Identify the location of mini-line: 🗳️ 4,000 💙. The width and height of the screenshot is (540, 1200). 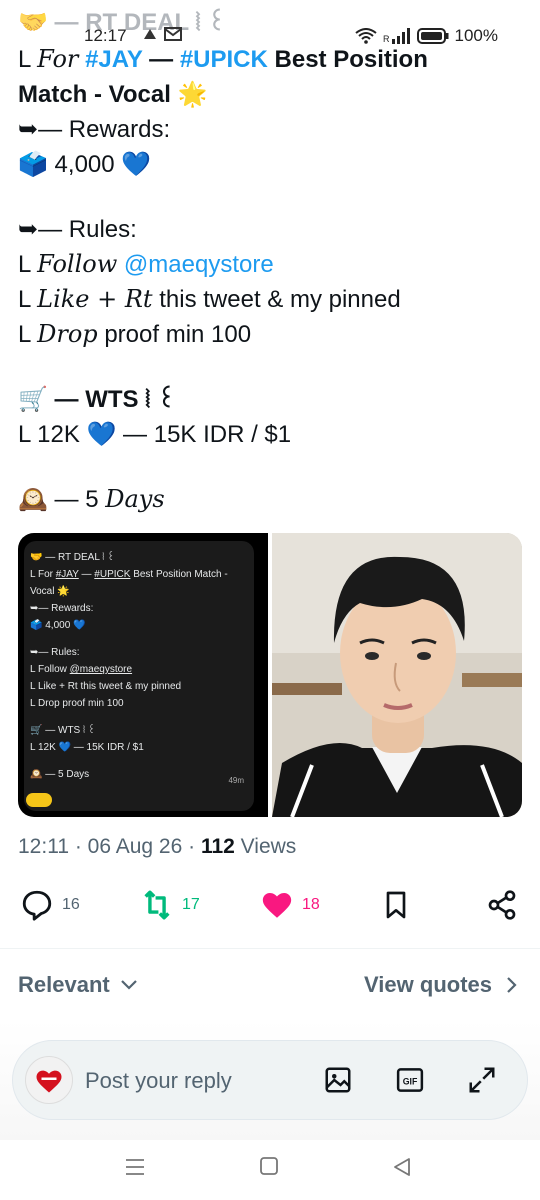
(58, 625).